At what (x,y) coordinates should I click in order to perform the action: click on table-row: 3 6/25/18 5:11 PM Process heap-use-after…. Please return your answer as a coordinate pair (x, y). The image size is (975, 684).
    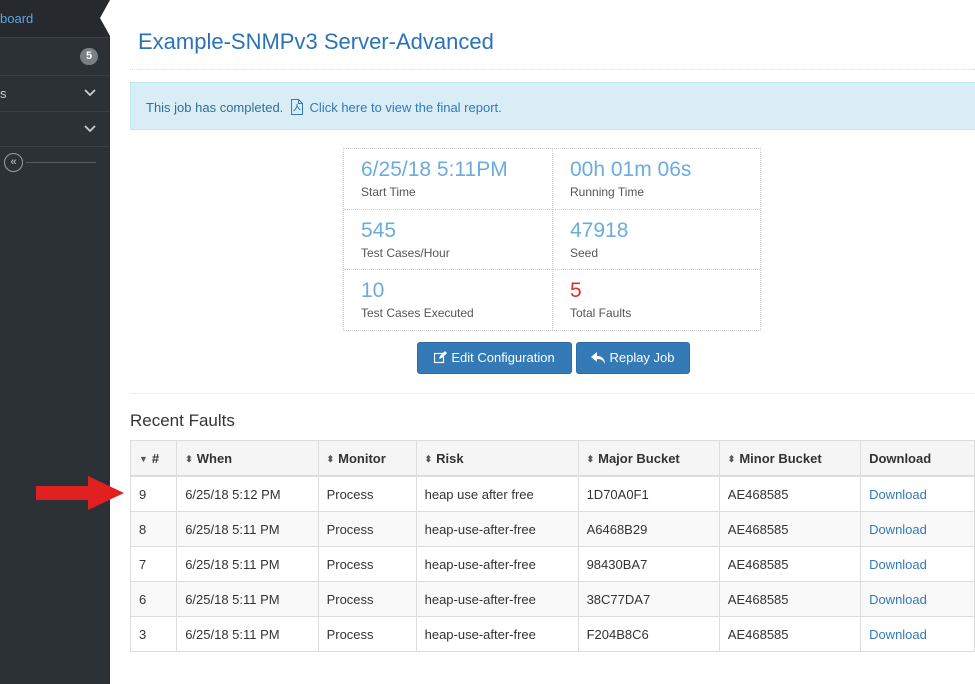
    Looking at the image, I should click on (552, 634).